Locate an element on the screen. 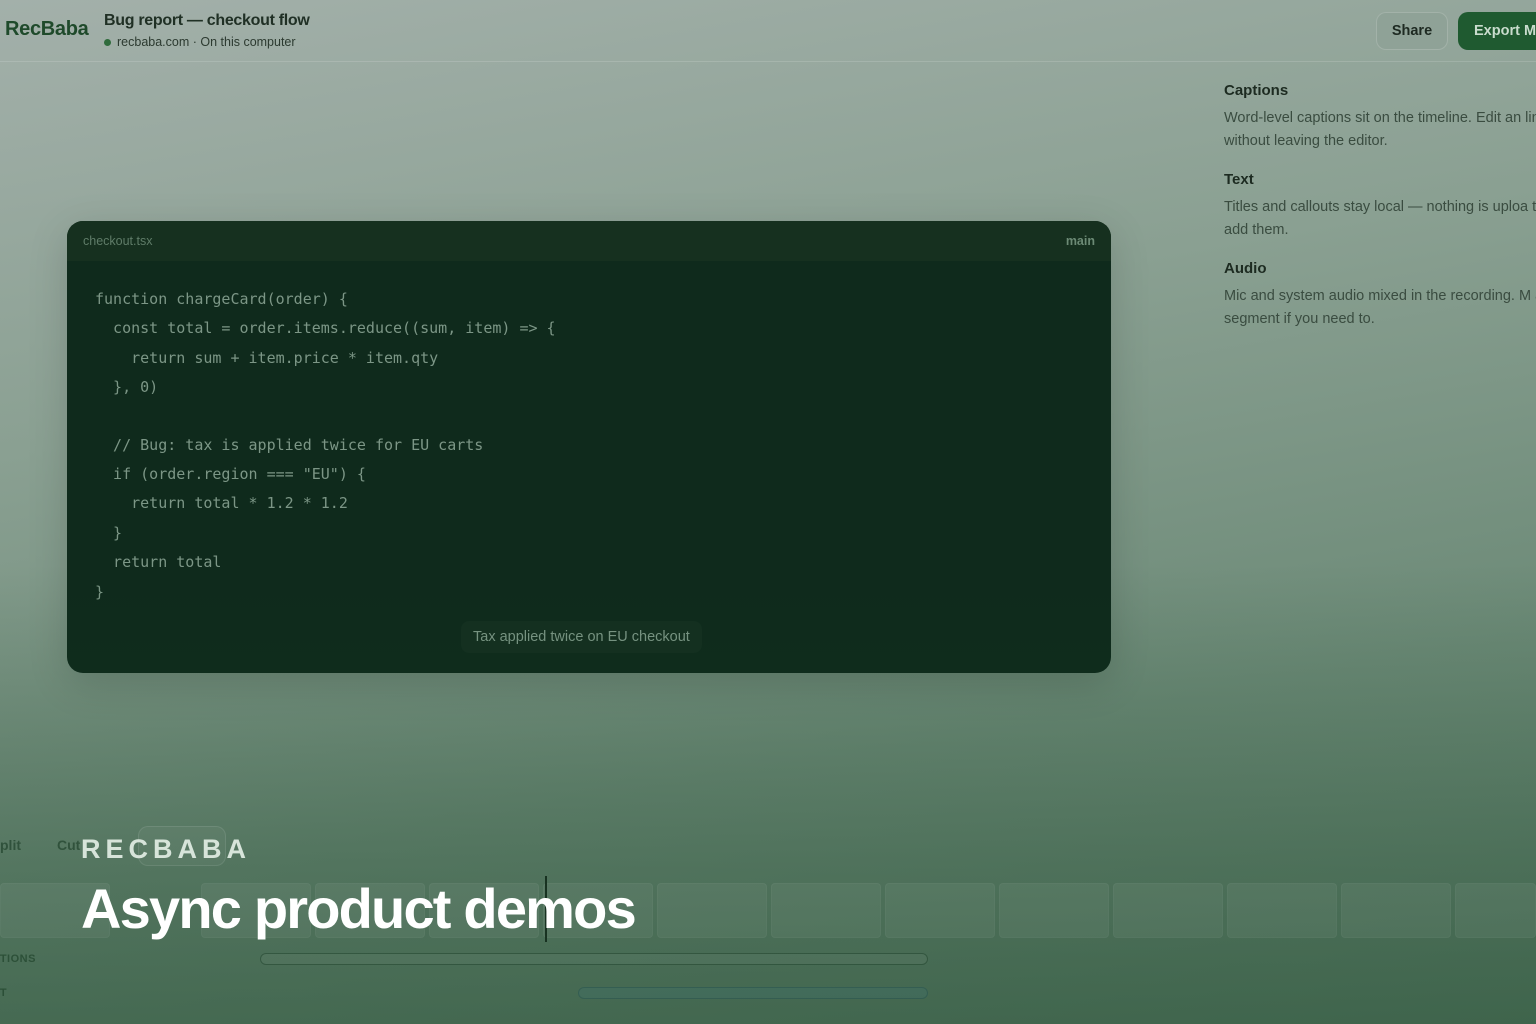 The width and height of the screenshot is (1536, 1024). captions-track-label: PTIONS is located at coordinates (18, 959).